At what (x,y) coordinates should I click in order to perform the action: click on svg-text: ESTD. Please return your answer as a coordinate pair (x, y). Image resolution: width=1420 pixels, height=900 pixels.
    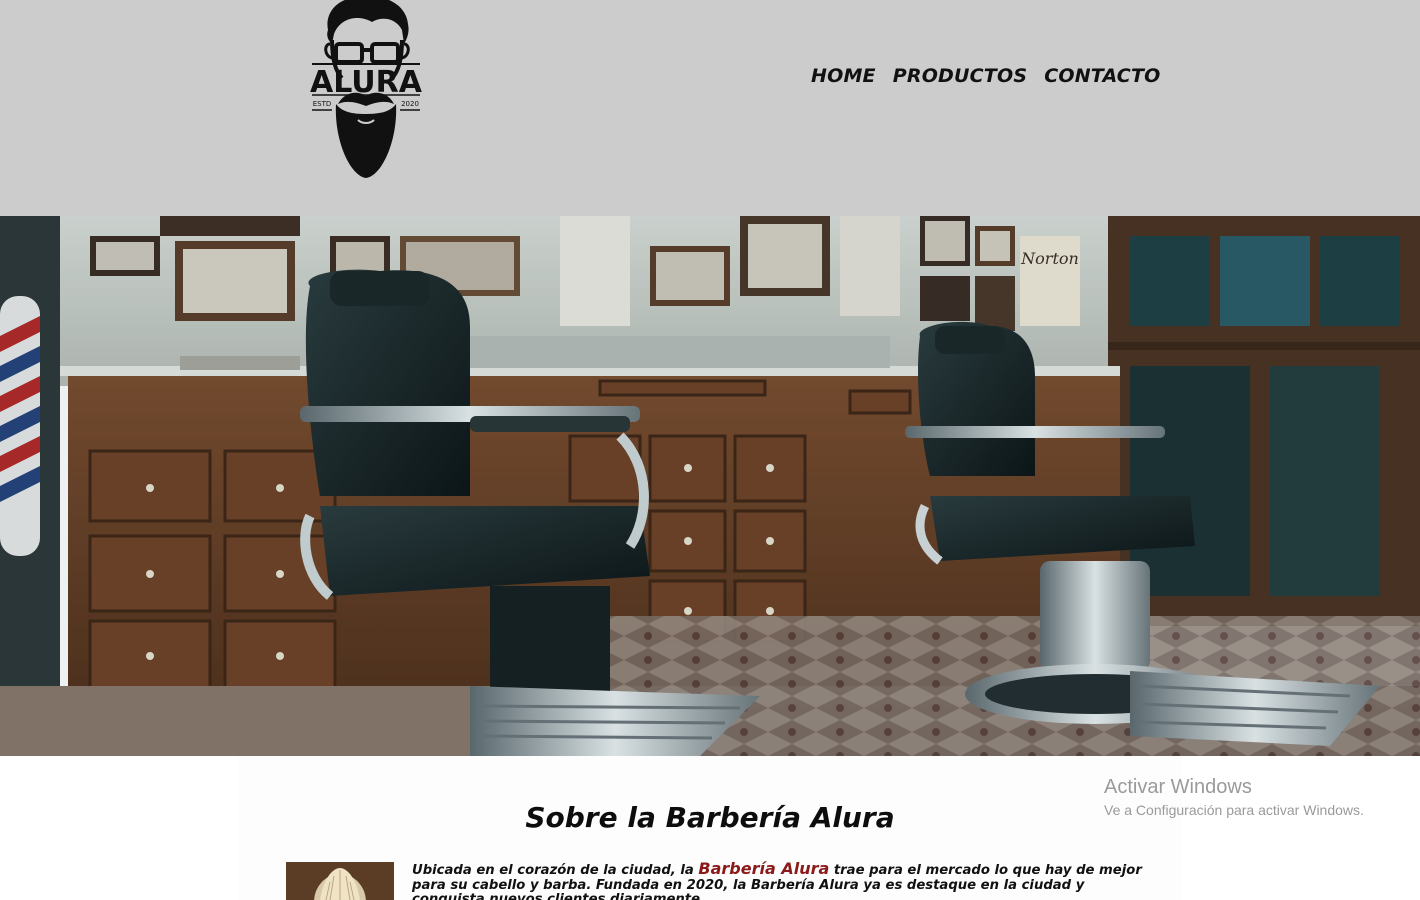
    Looking at the image, I should click on (322, 104).